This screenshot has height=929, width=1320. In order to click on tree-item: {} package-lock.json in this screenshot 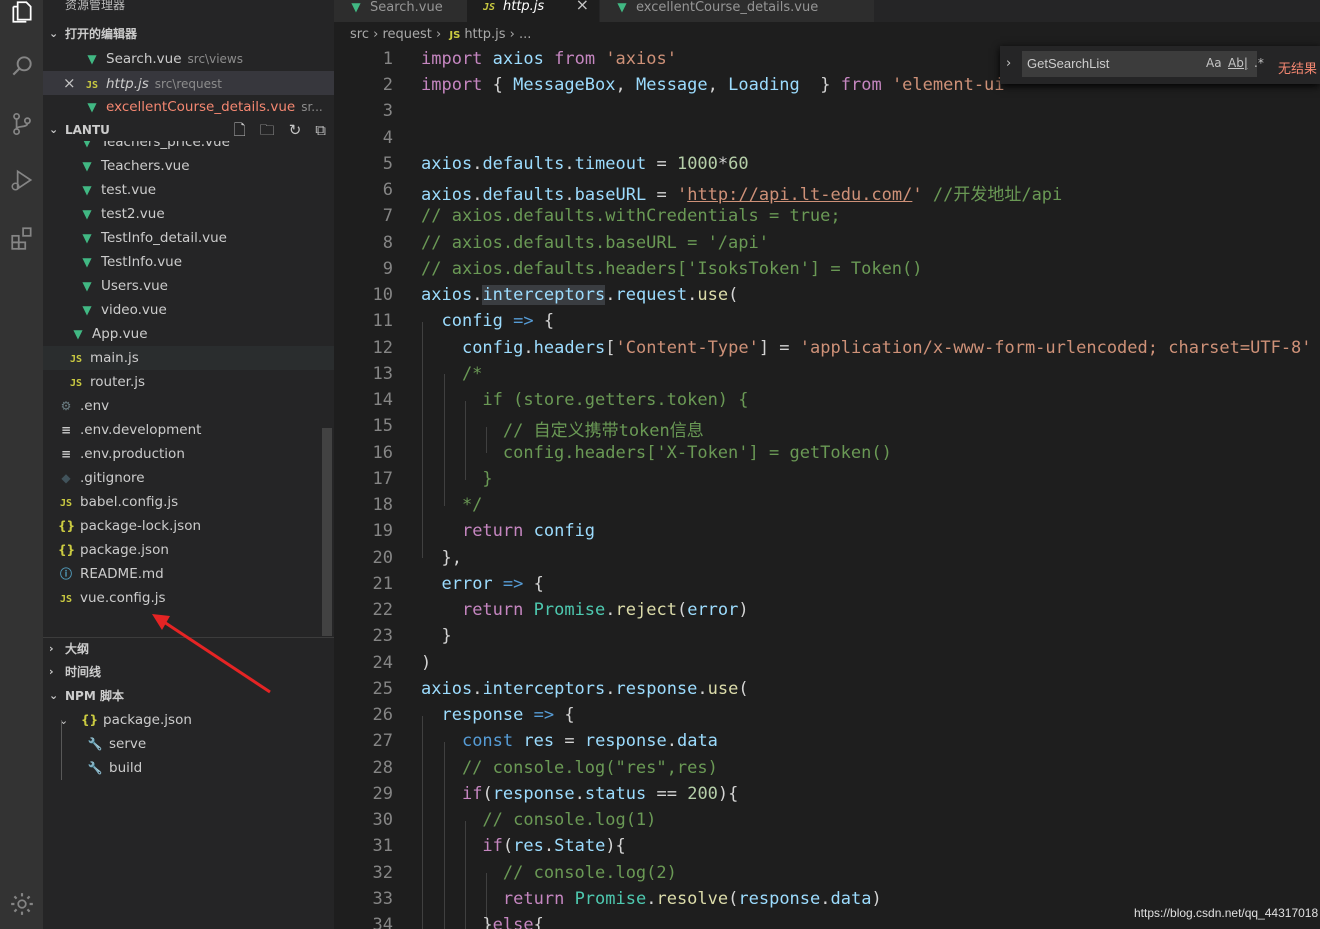, I will do `click(188, 526)`.